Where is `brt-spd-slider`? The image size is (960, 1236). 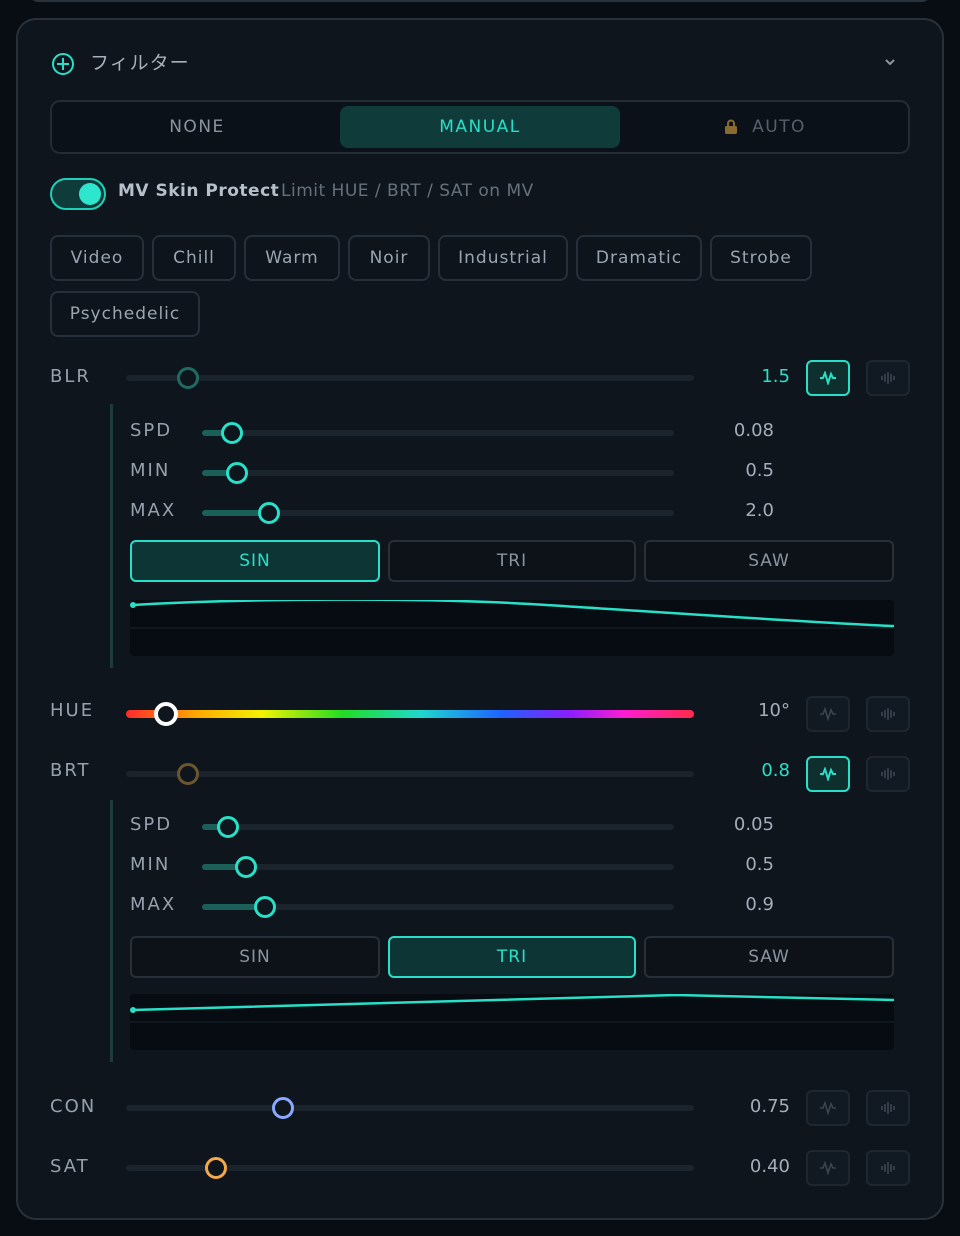
brt-spd-slider is located at coordinates (438, 827).